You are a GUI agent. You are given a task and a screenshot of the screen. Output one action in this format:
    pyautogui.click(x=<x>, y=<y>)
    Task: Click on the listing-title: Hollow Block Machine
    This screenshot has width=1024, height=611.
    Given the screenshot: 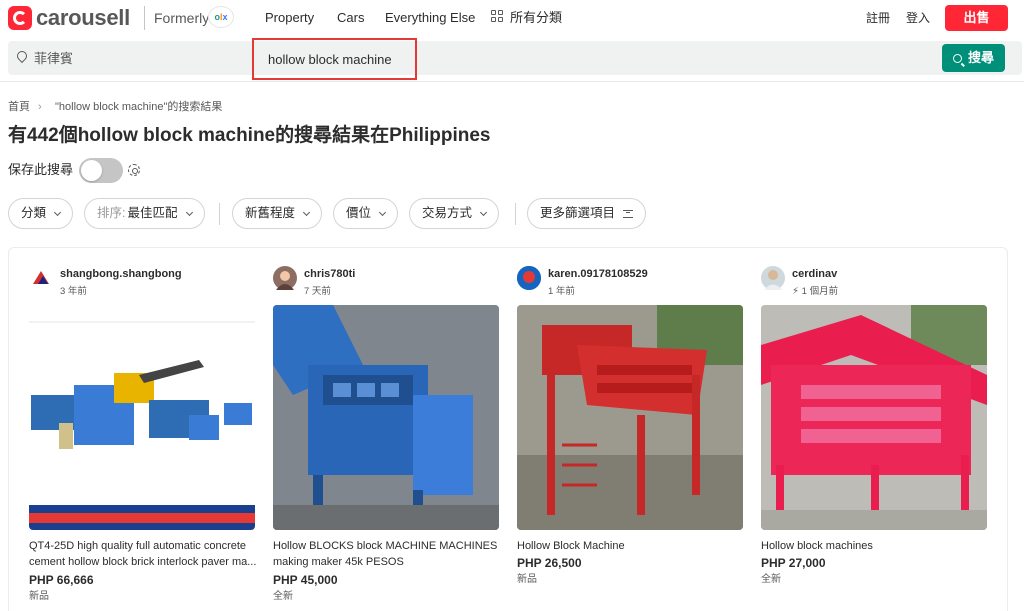 What is the action you would take?
    pyautogui.click(x=631, y=546)
    